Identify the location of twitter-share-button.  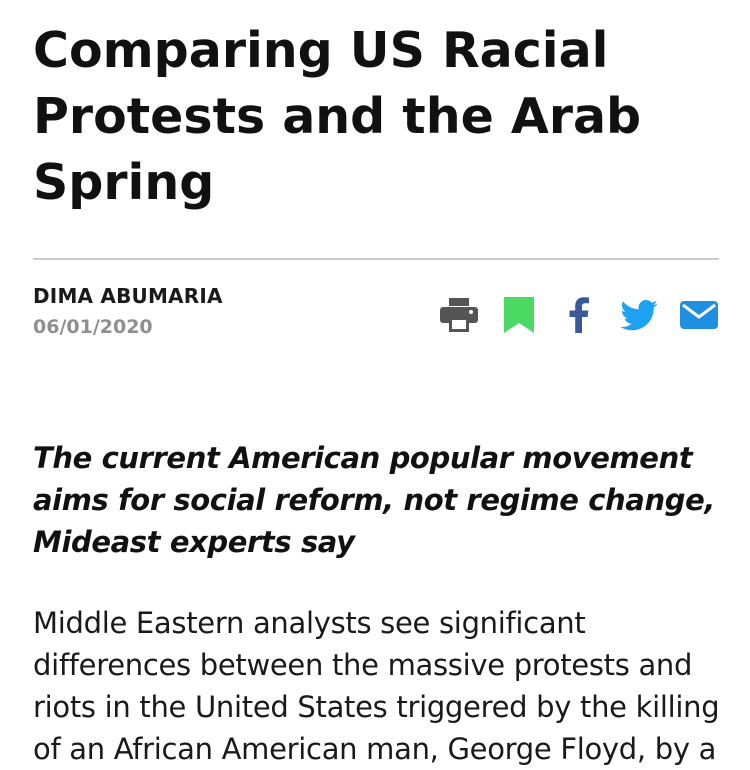
(639, 315).